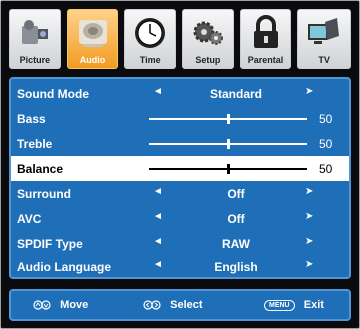  Describe the element at coordinates (235, 94) in the screenshot. I see `setting-value: Standard` at that location.